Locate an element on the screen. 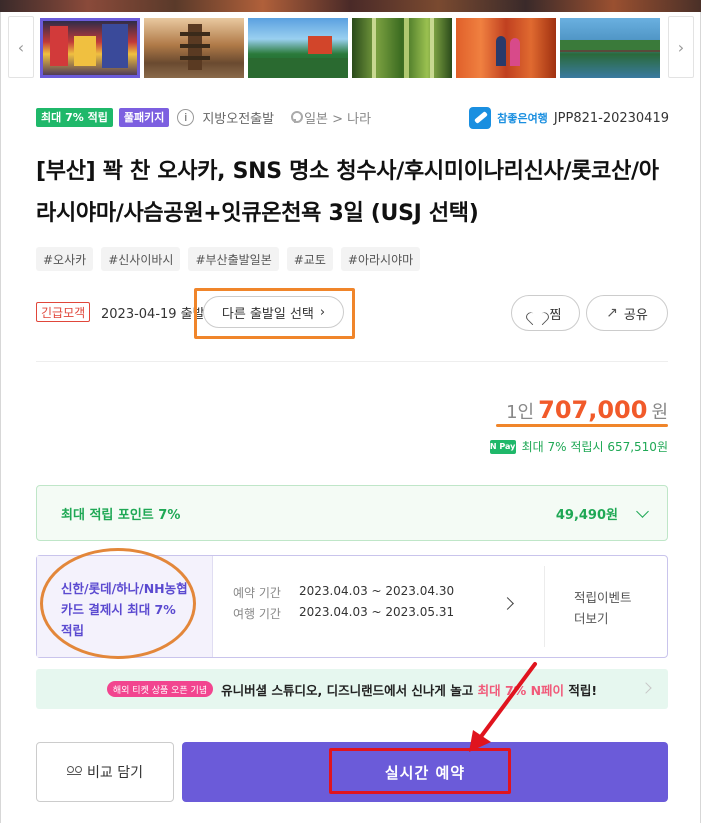 Image resolution: width=701 pixels, height=823 pixels. price-currency: 원 is located at coordinates (659, 412).